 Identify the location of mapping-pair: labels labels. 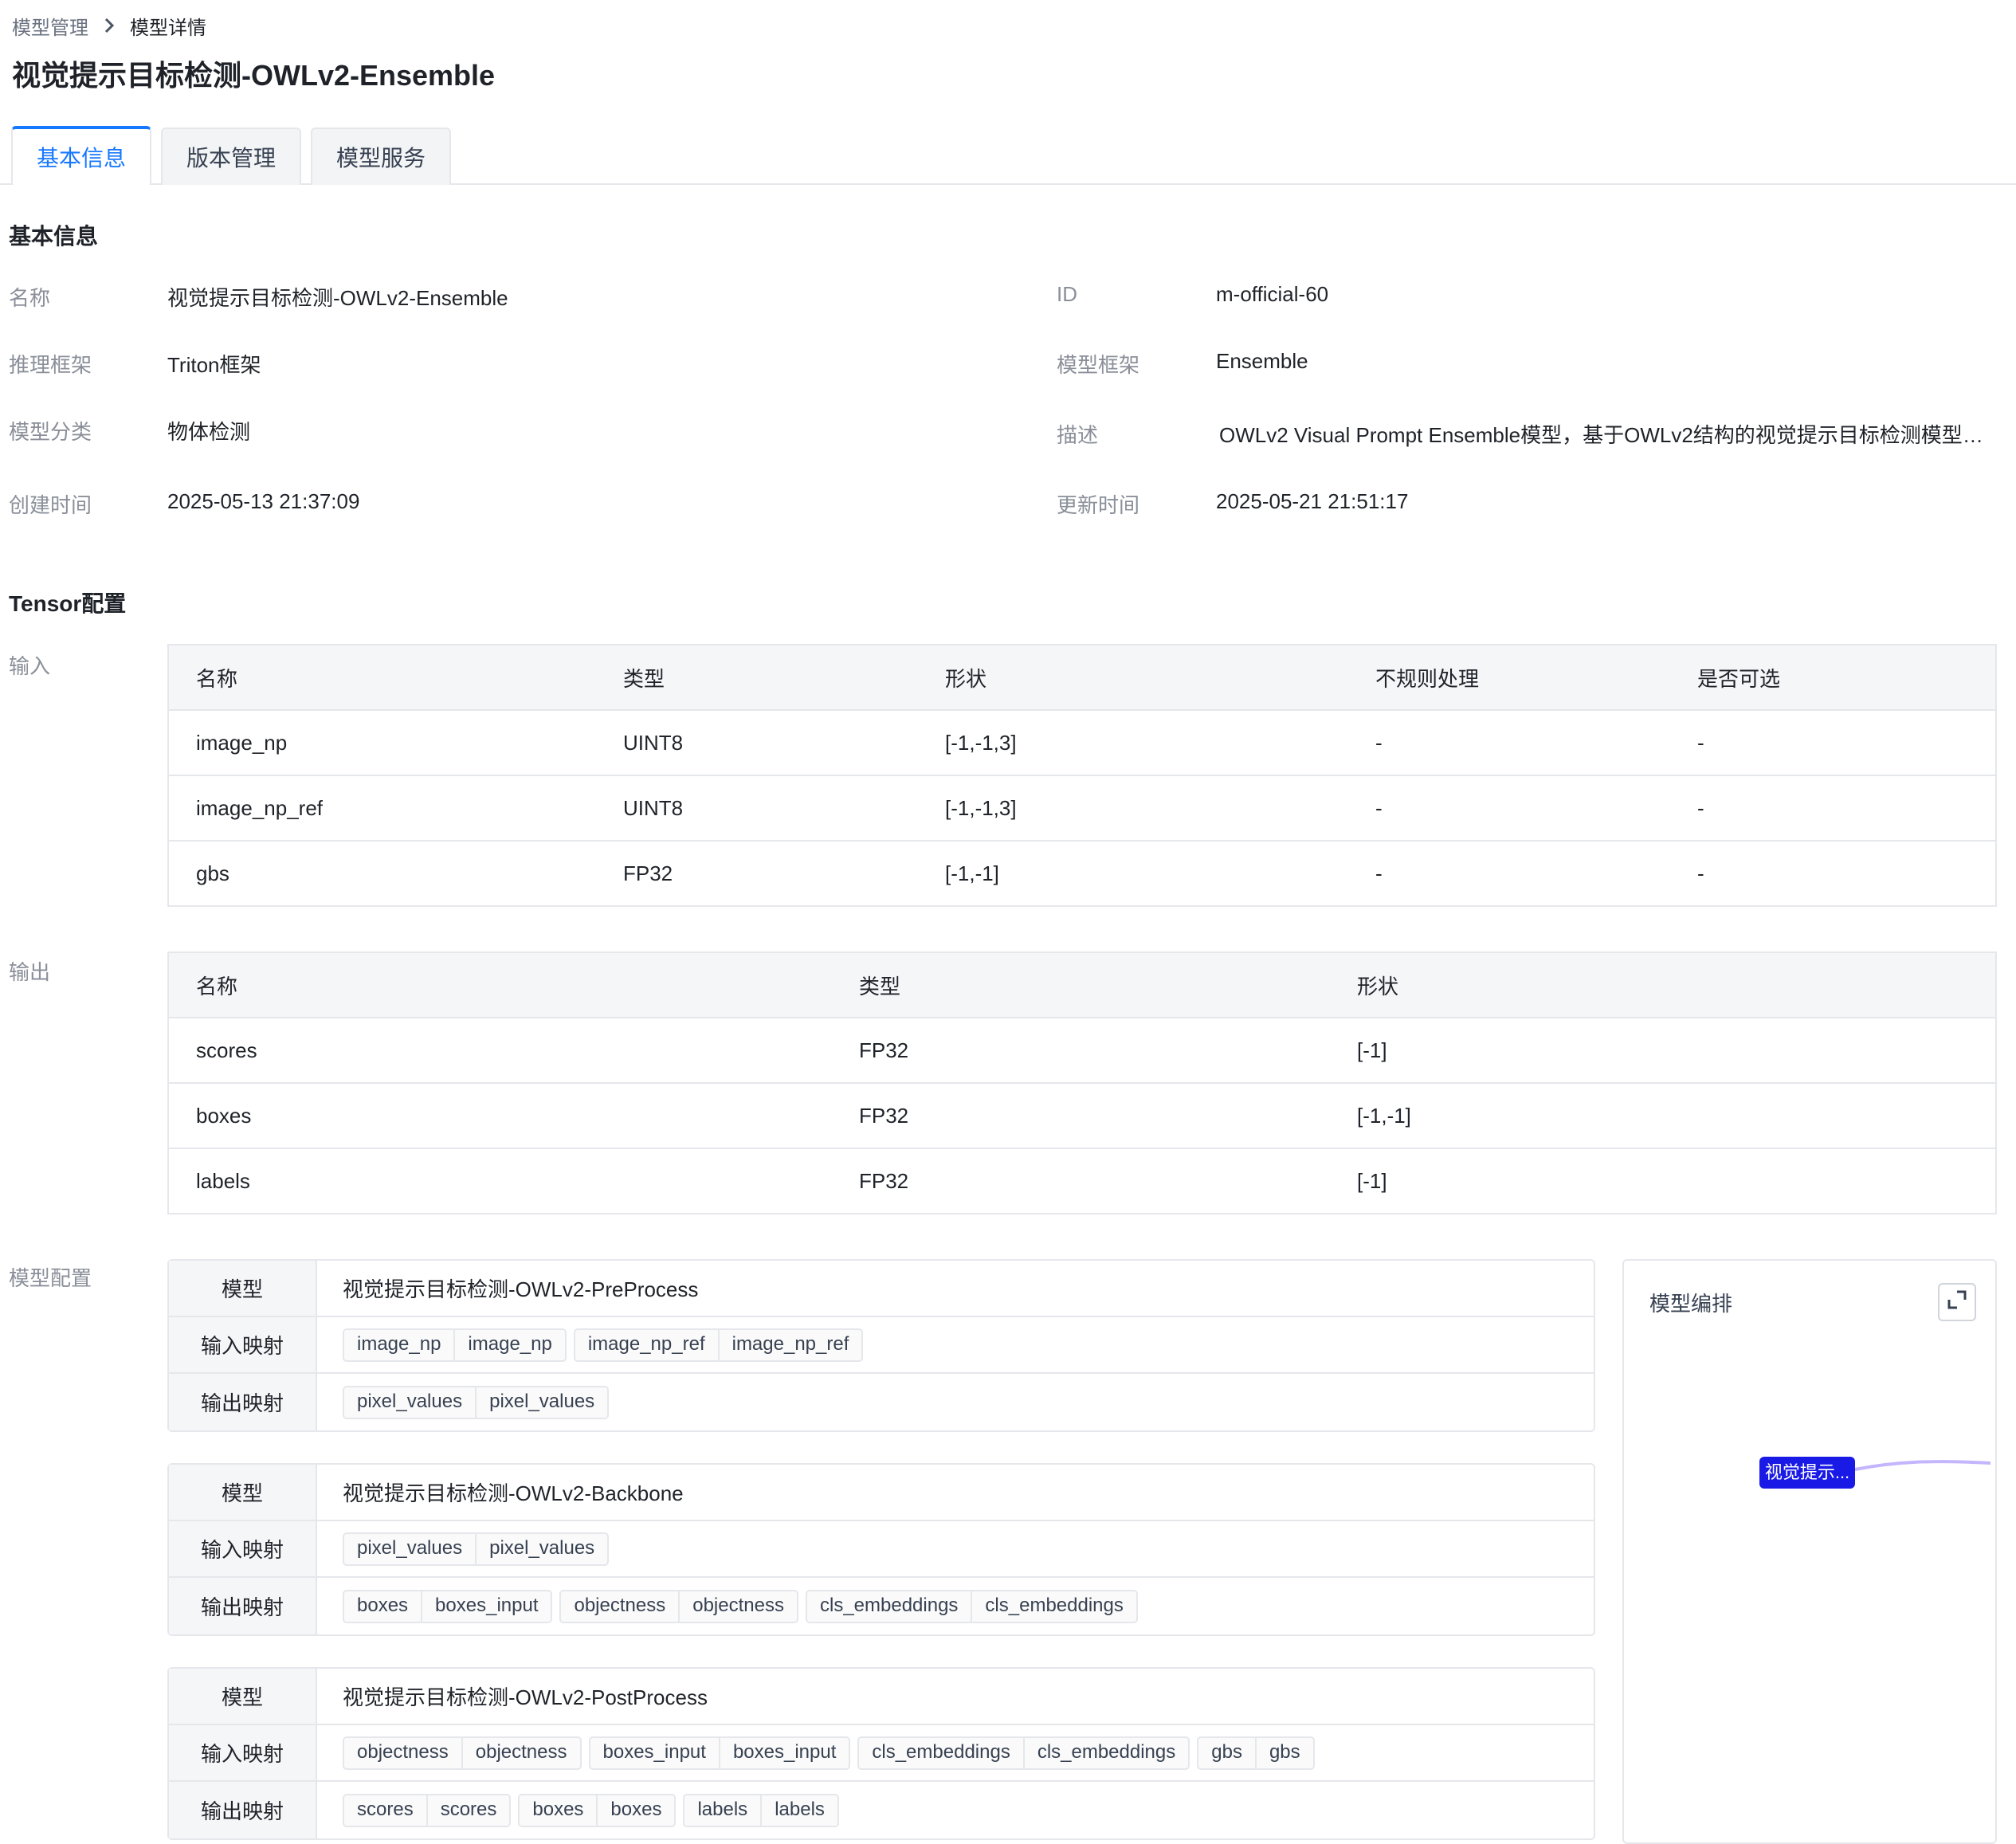
(761, 1810).